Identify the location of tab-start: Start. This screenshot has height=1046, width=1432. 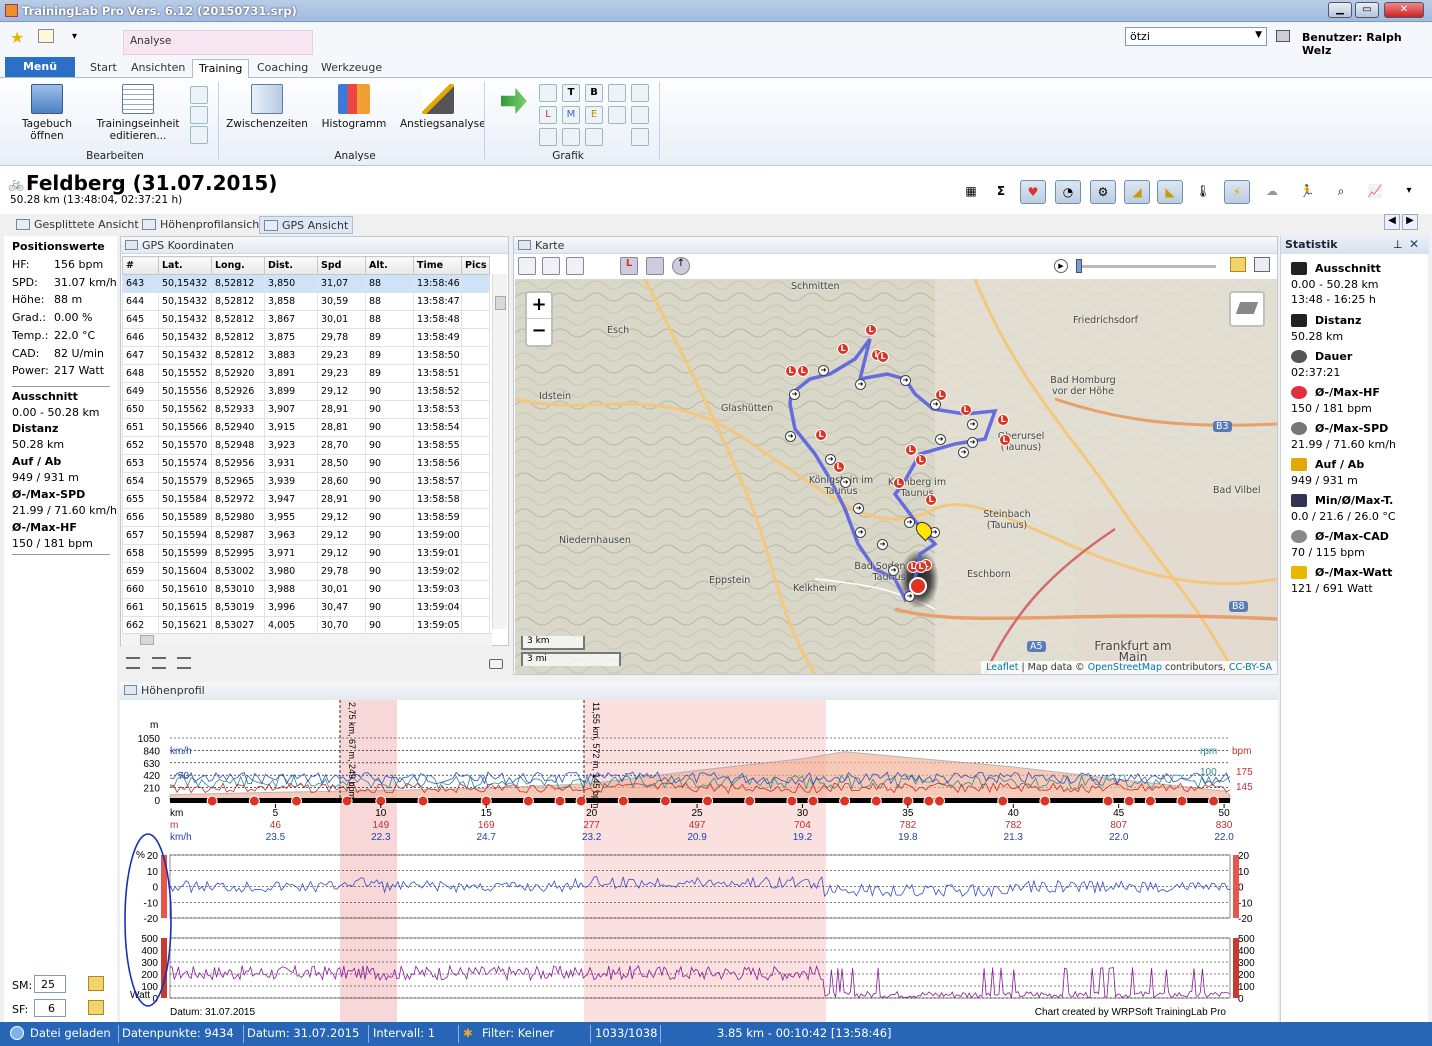
(103, 68).